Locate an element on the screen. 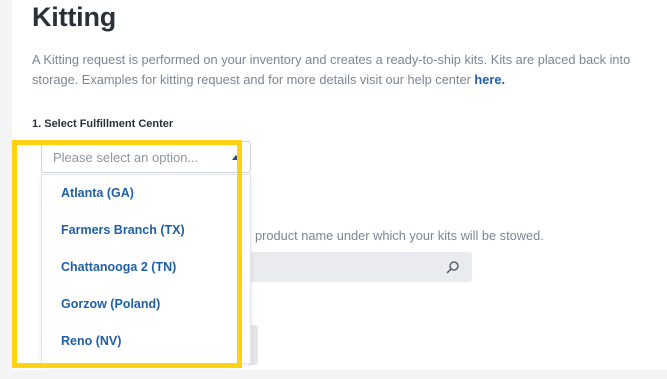 The image size is (667, 379). page-bottom-strip is located at coordinates (333, 374).